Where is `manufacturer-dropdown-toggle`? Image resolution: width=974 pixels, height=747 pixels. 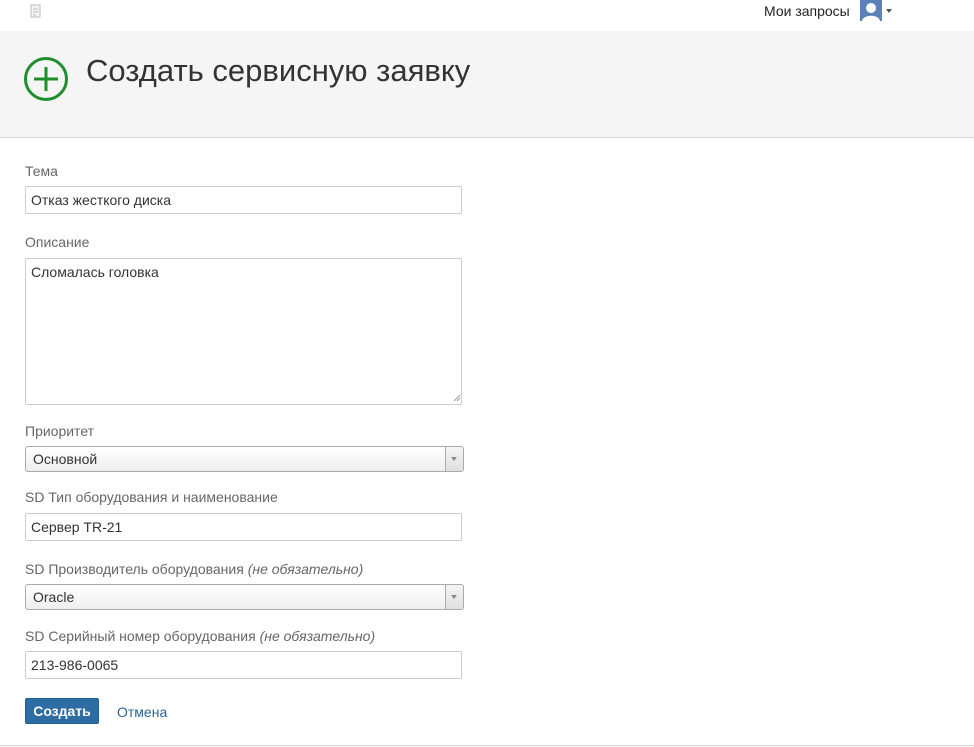
manufacturer-dropdown-toggle is located at coordinates (454, 597).